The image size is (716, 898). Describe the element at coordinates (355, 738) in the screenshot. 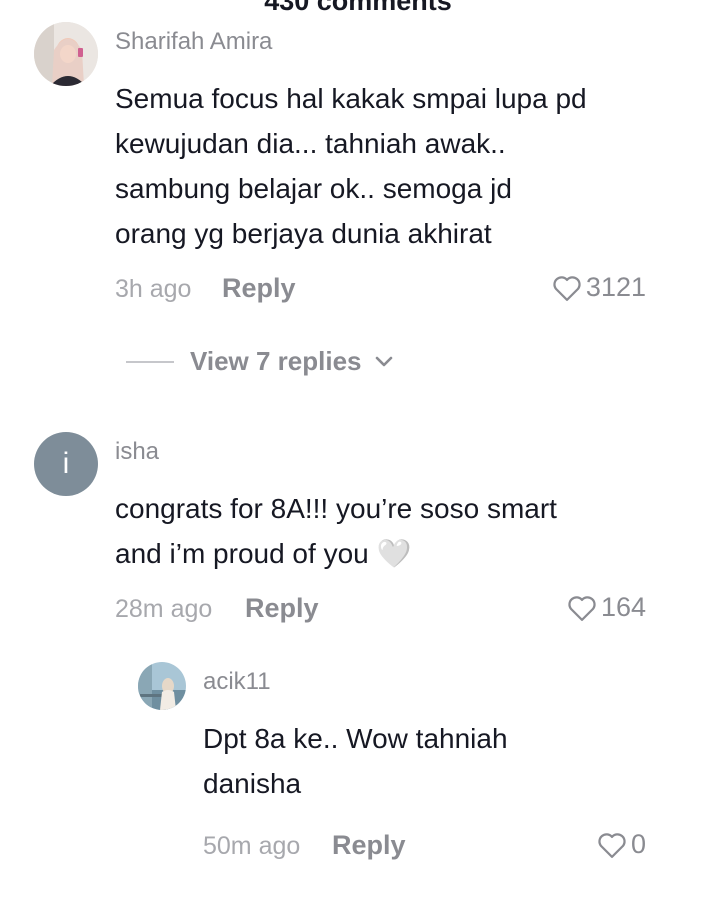

I see `comment-text-line: Dpt 8a ke.. Wow tahniah` at that location.